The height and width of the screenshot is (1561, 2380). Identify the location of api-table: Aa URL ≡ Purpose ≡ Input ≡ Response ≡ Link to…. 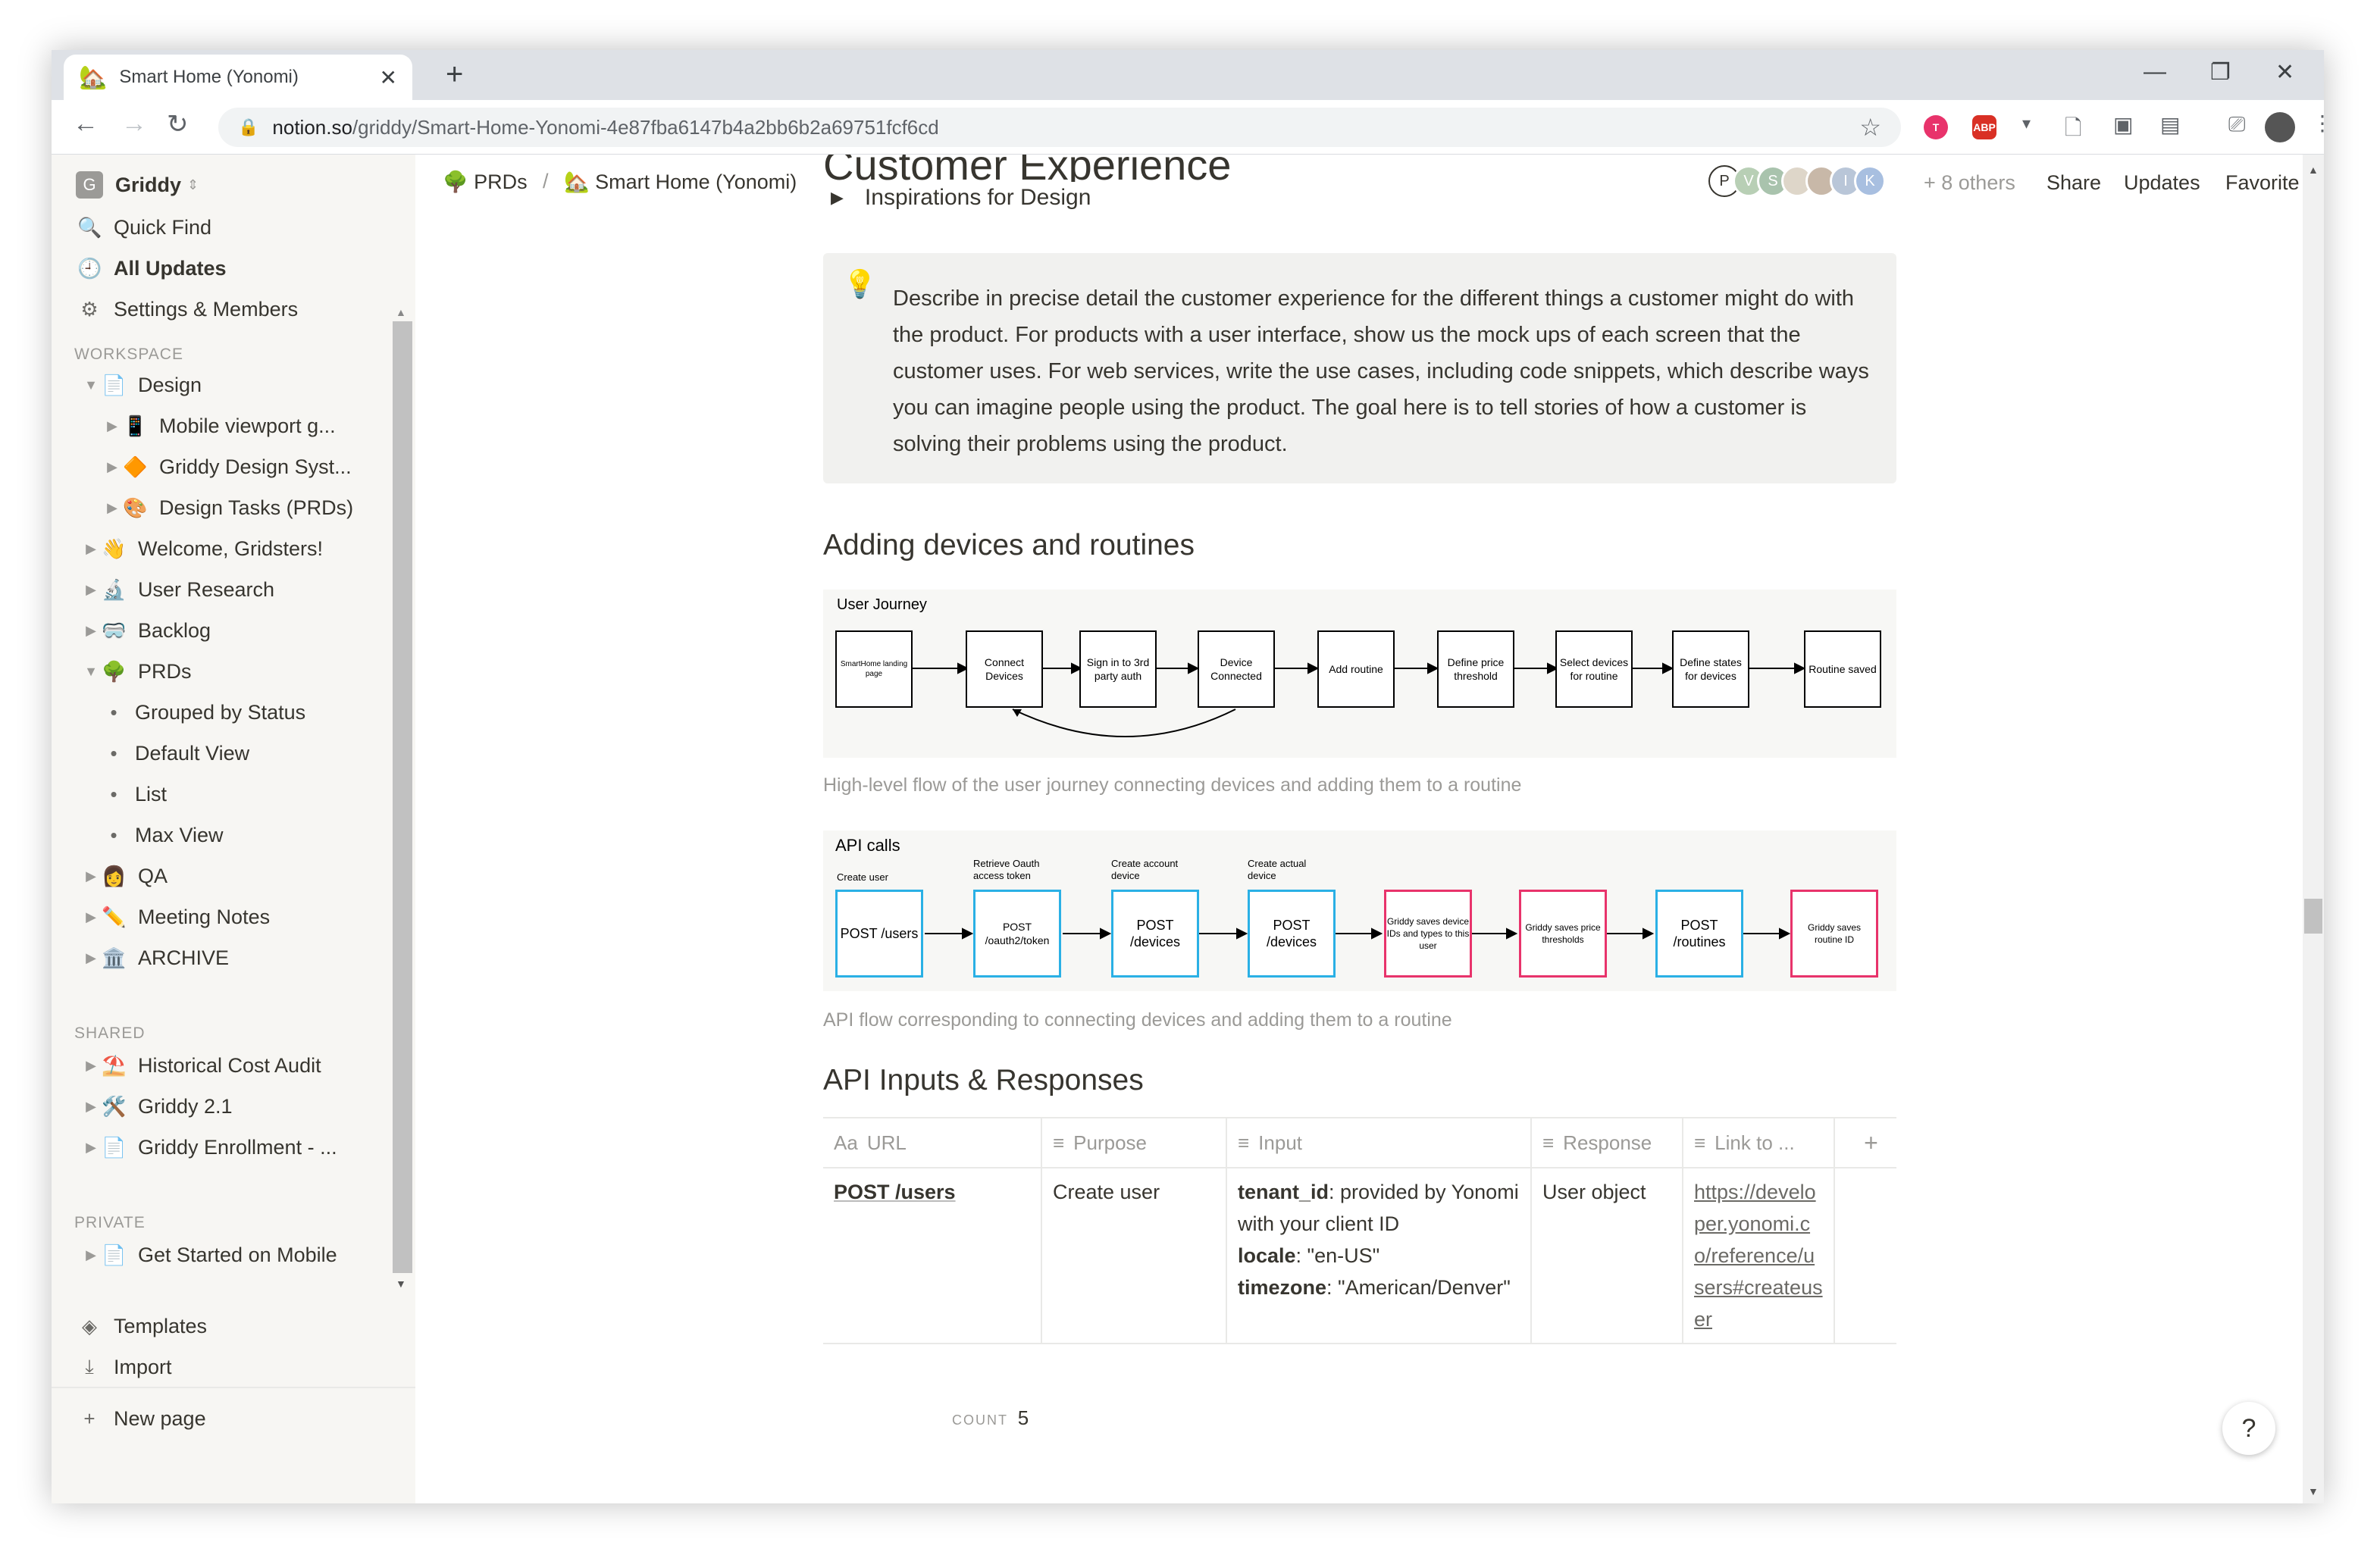
(1359, 1230).